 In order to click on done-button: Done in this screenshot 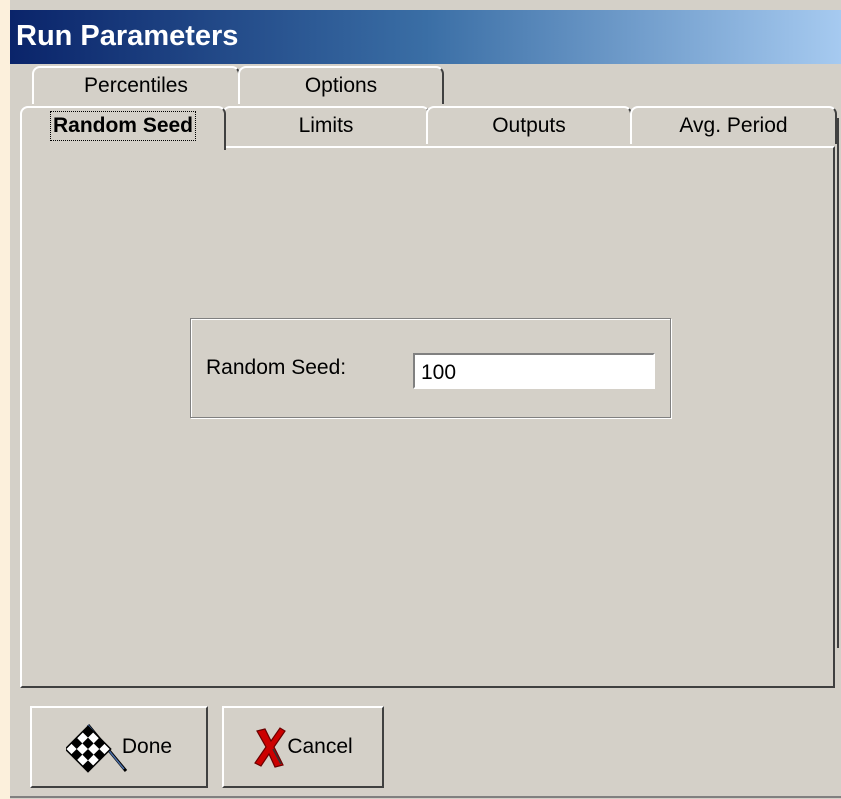, I will do `click(119, 747)`.